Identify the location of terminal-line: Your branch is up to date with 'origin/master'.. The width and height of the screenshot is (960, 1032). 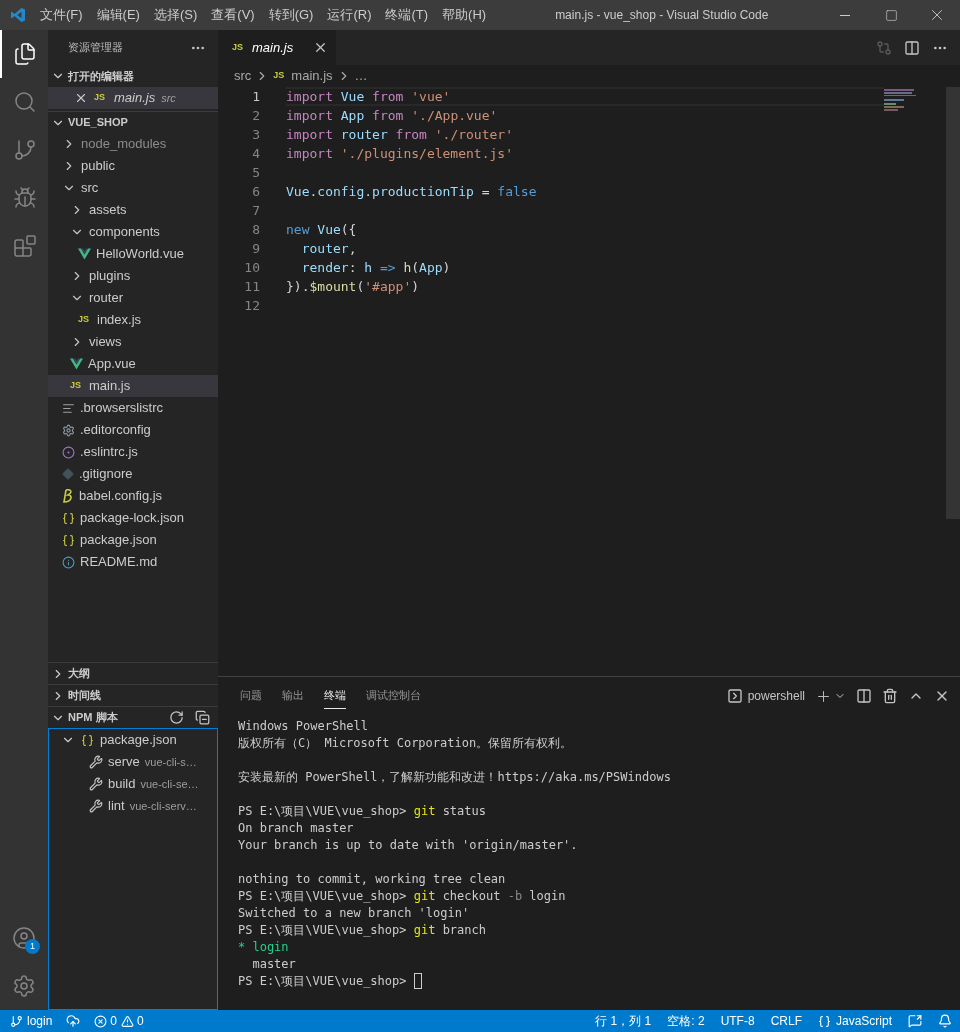
(408, 845).